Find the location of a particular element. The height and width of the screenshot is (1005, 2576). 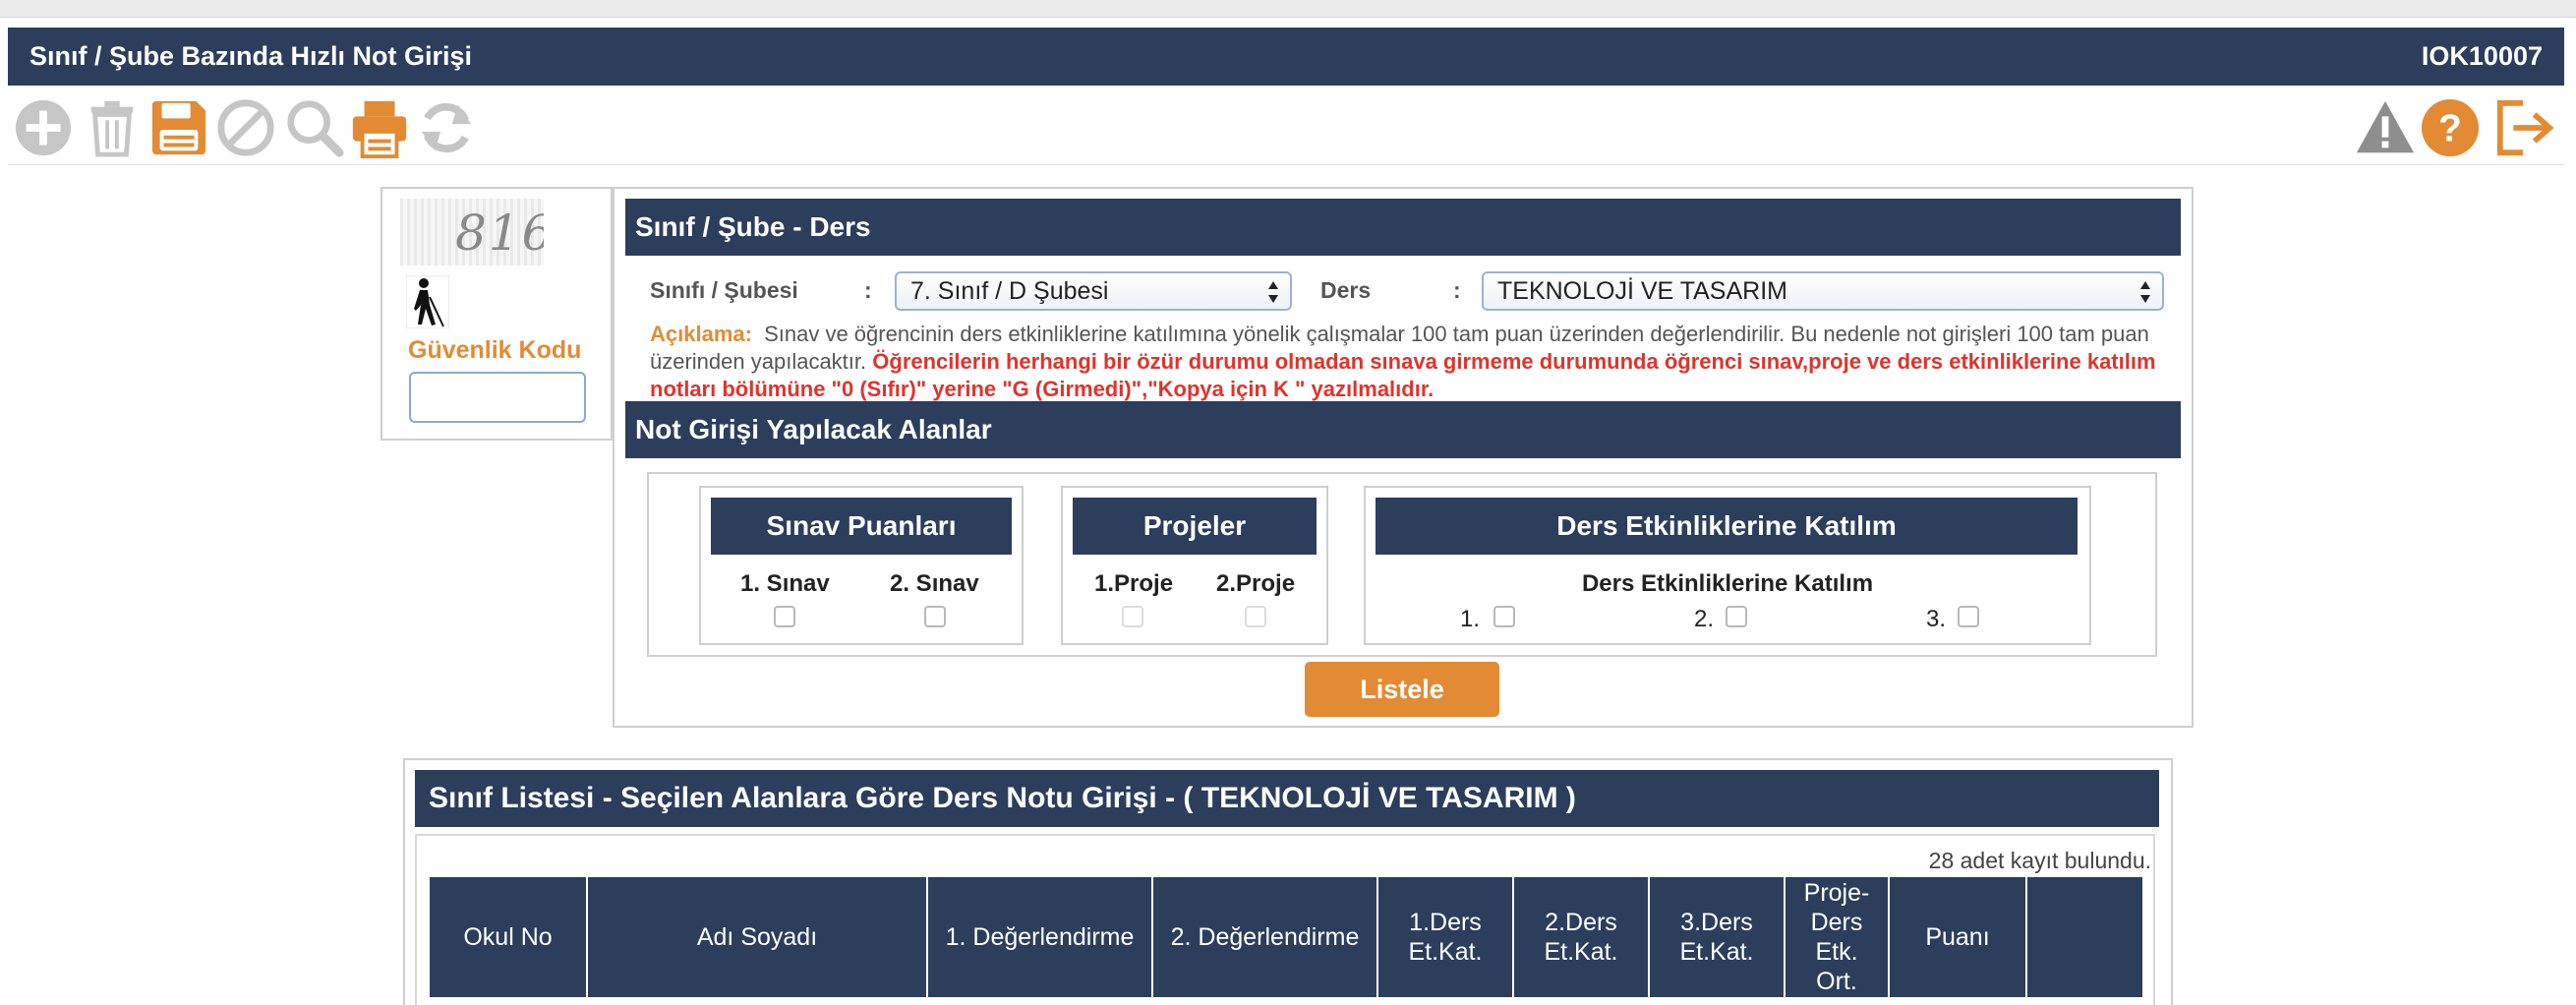

print-icon is located at coordinates (379, 127).